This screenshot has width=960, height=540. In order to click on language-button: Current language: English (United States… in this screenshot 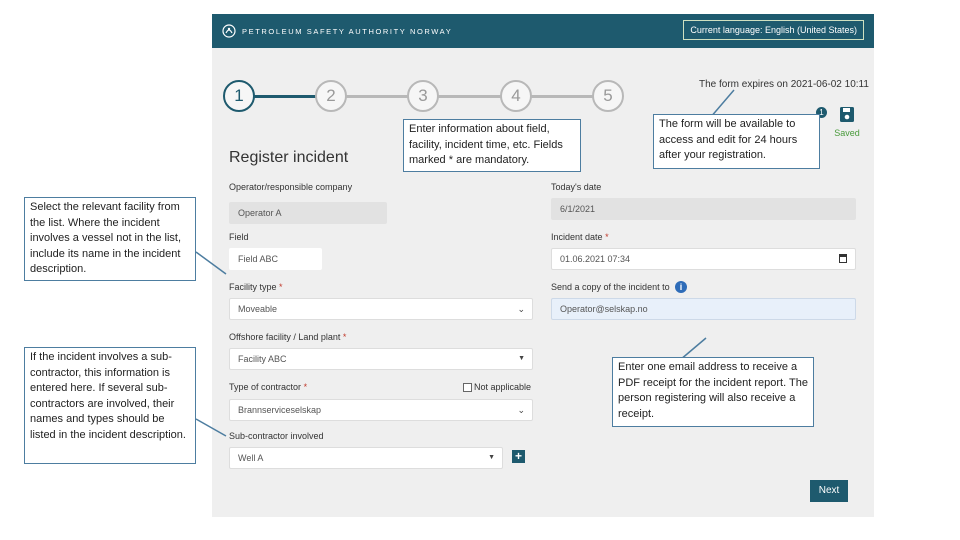, I will do `click(773, 30)`.